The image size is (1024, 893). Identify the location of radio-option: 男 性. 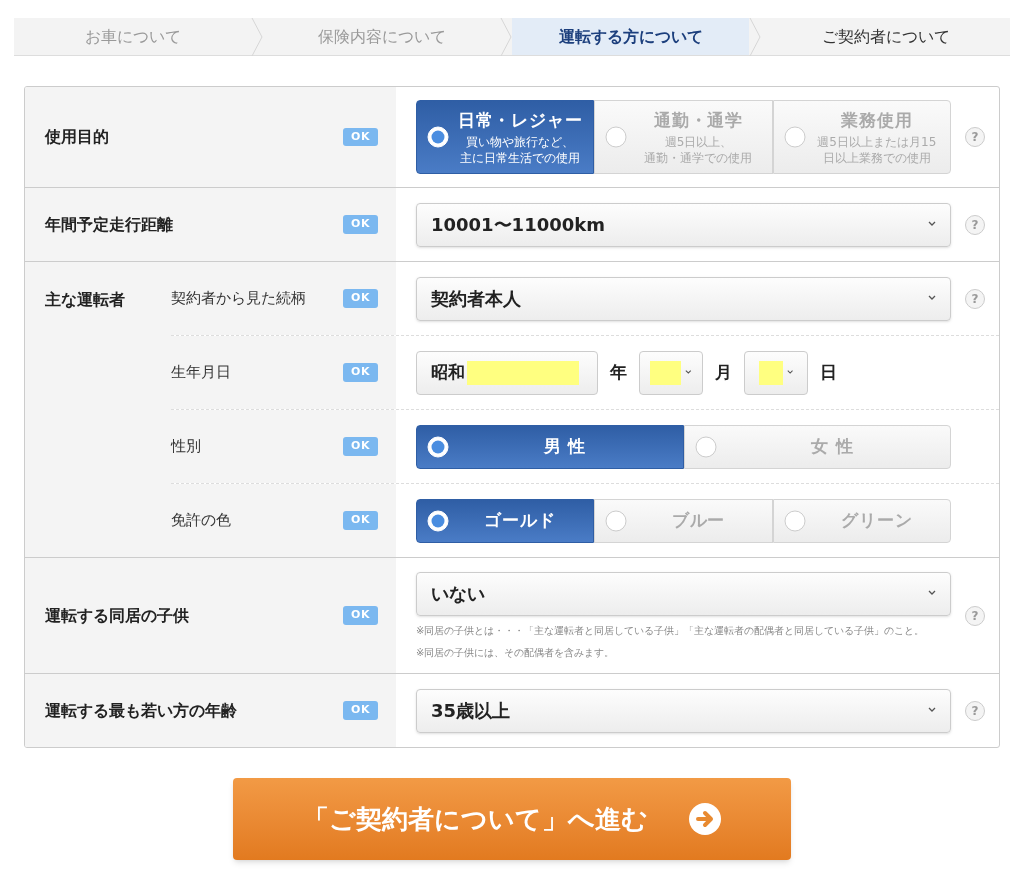
(550, 446).